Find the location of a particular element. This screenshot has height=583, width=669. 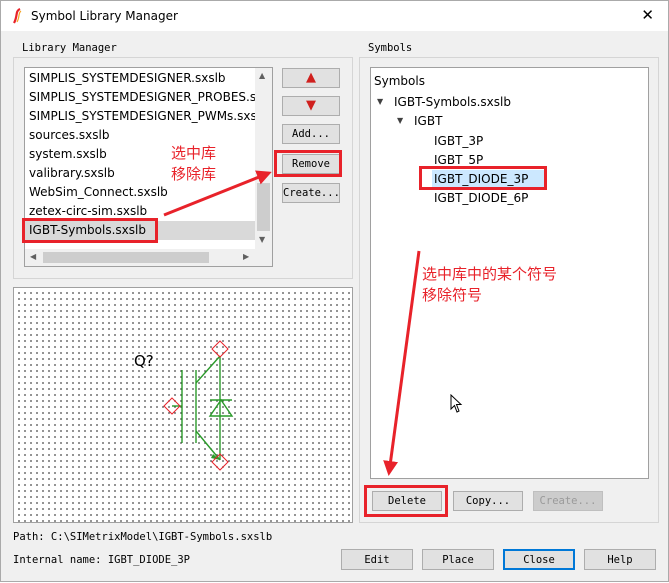

place-button: Place is located at coordinates (458, 559).